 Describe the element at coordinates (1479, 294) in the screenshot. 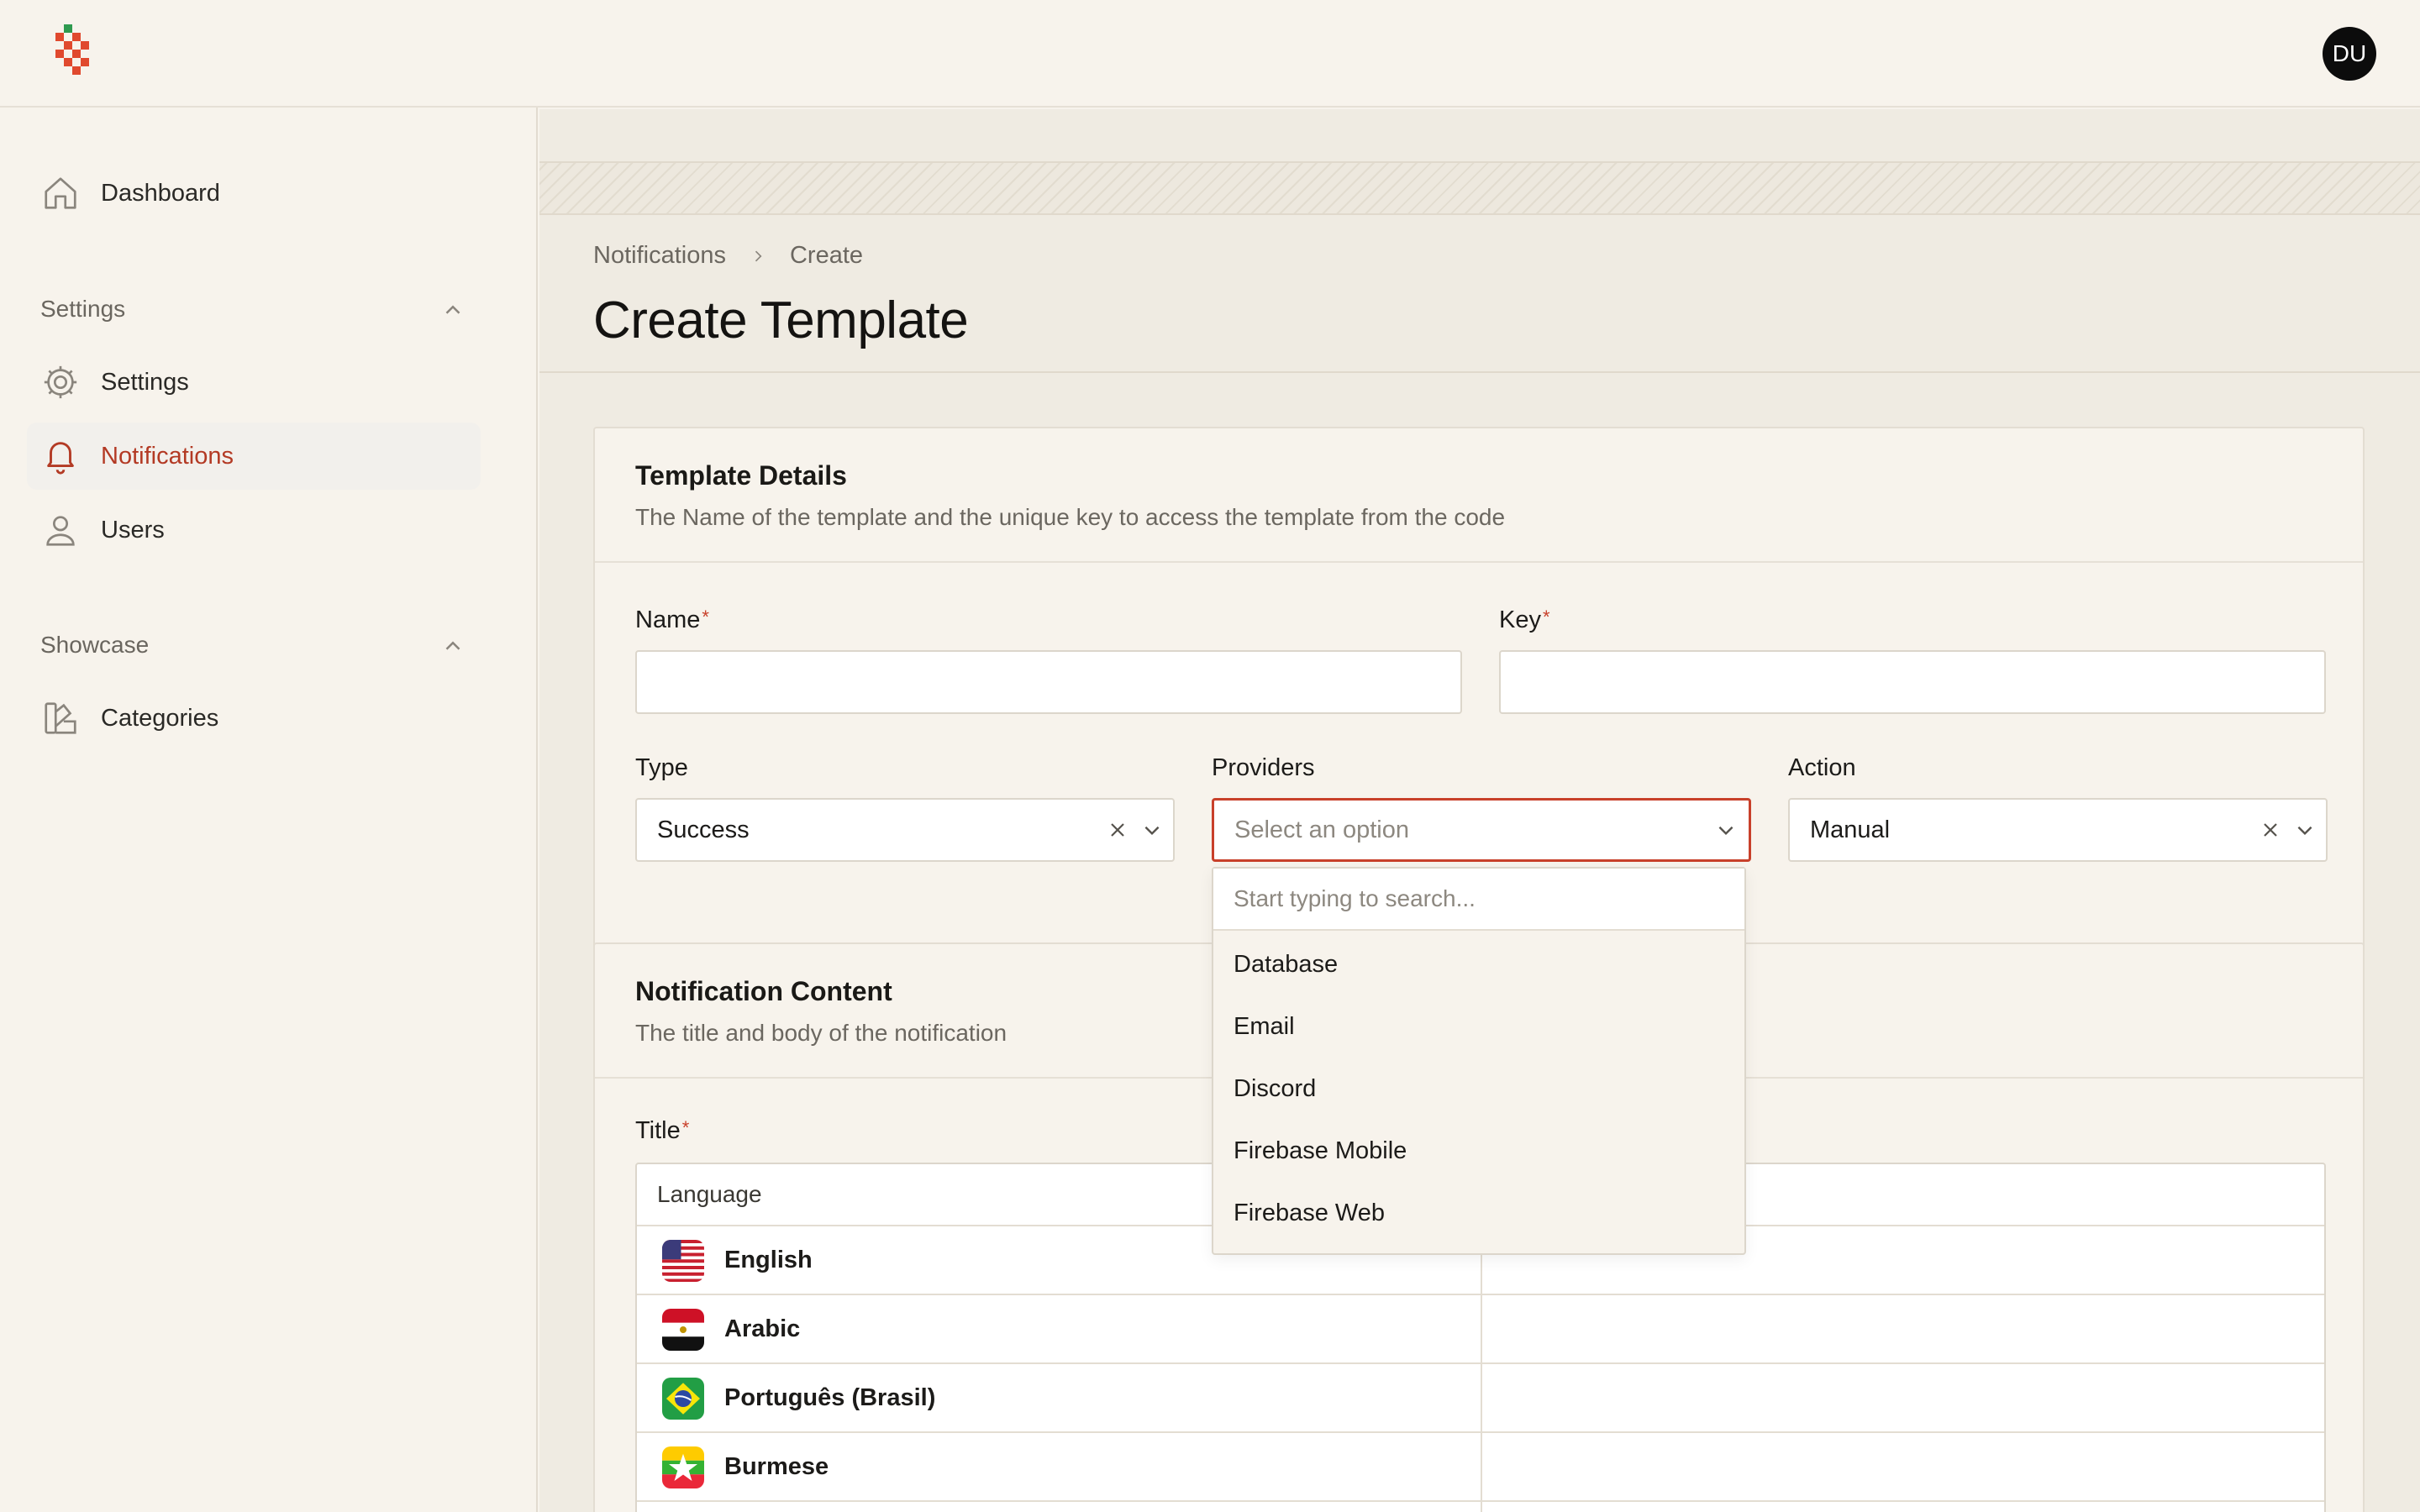

I see `page-header: Notifications Create Create Template` at that location.